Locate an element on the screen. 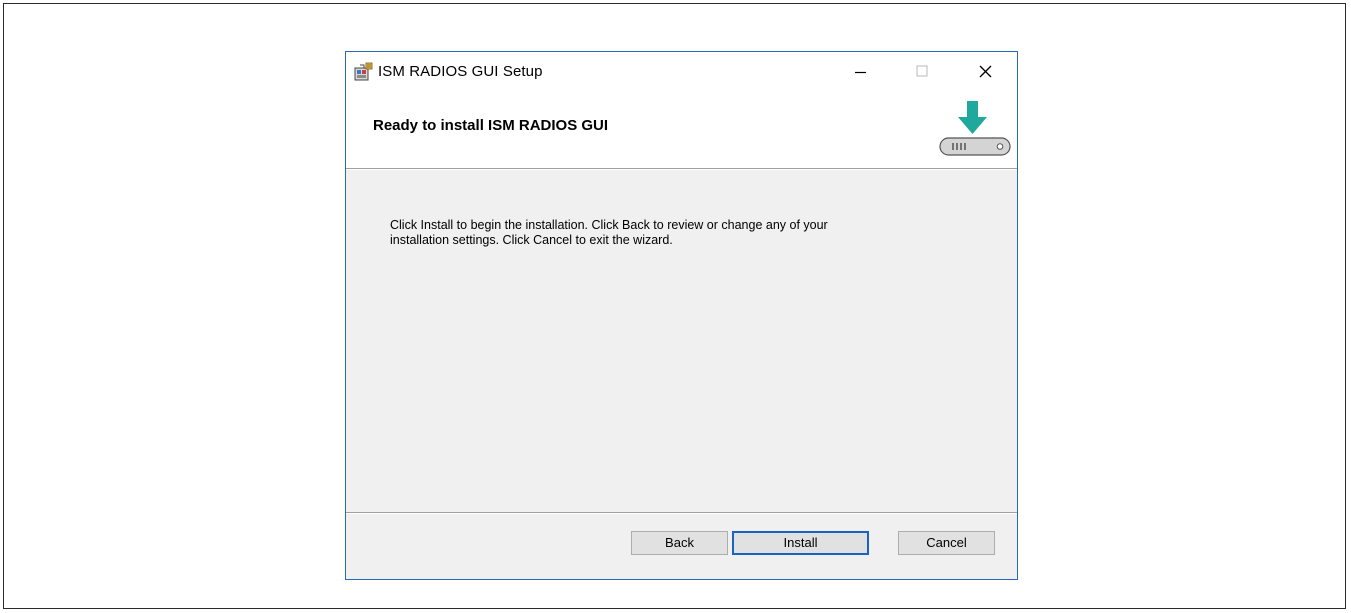  wizard-header: Ready to install ISM RADIOS GUI is located at coordinates (681, 130).